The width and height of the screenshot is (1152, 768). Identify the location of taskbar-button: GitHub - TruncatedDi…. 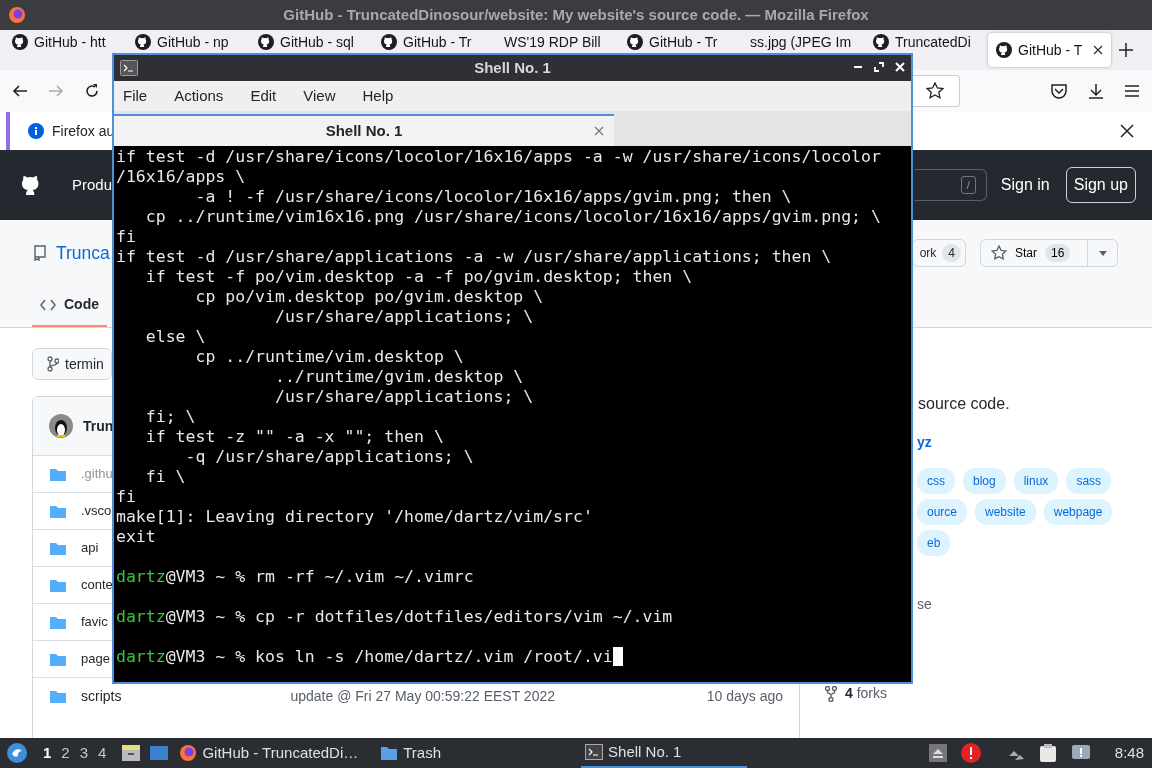
(269, 753).